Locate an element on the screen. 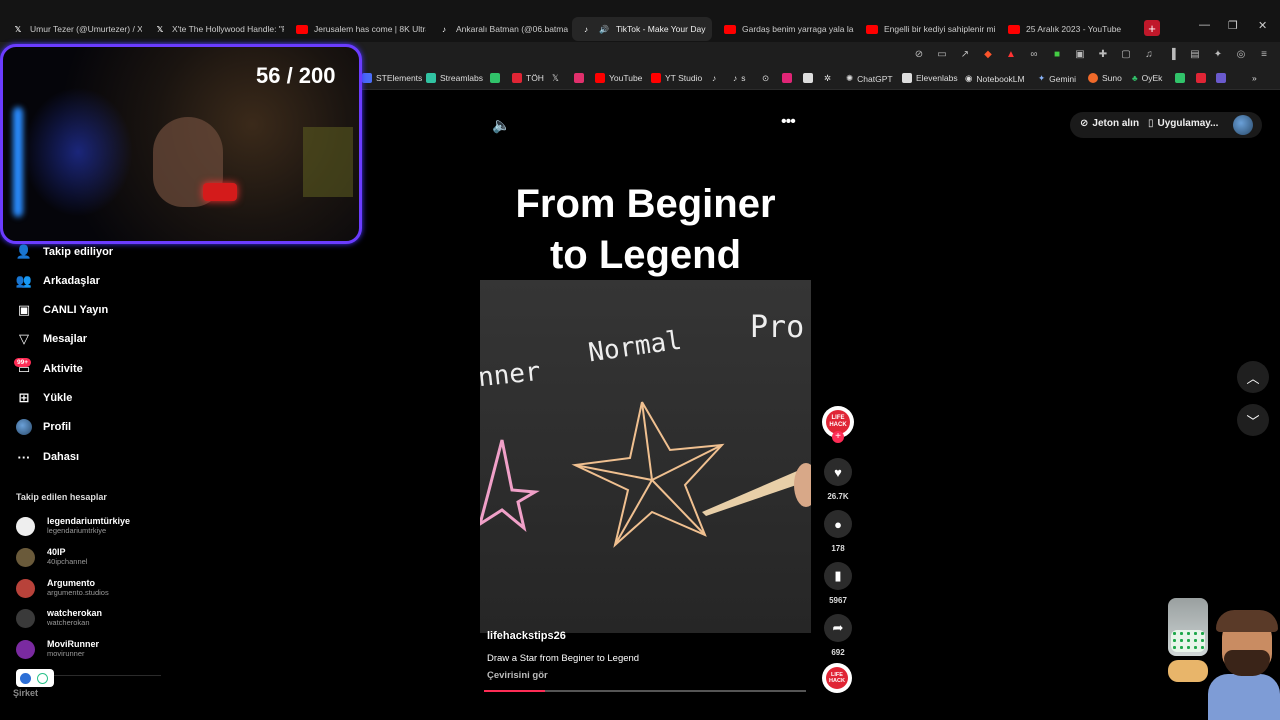 This screenshot has width=1280, height=720. sidebar-item-label: Mesajlar is located at coordinates (65, 339).